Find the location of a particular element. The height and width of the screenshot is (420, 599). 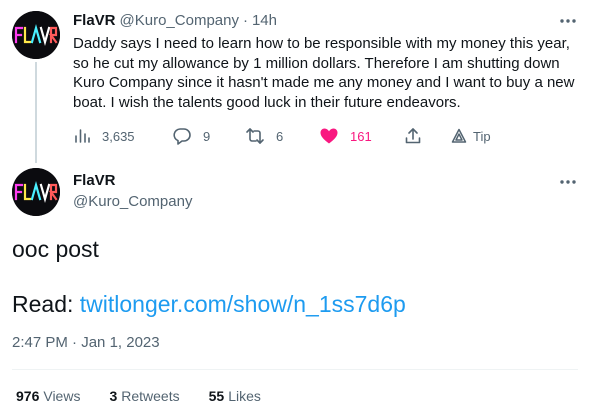

main-tweet-text: ooc post is located at coordinates (55, 249).